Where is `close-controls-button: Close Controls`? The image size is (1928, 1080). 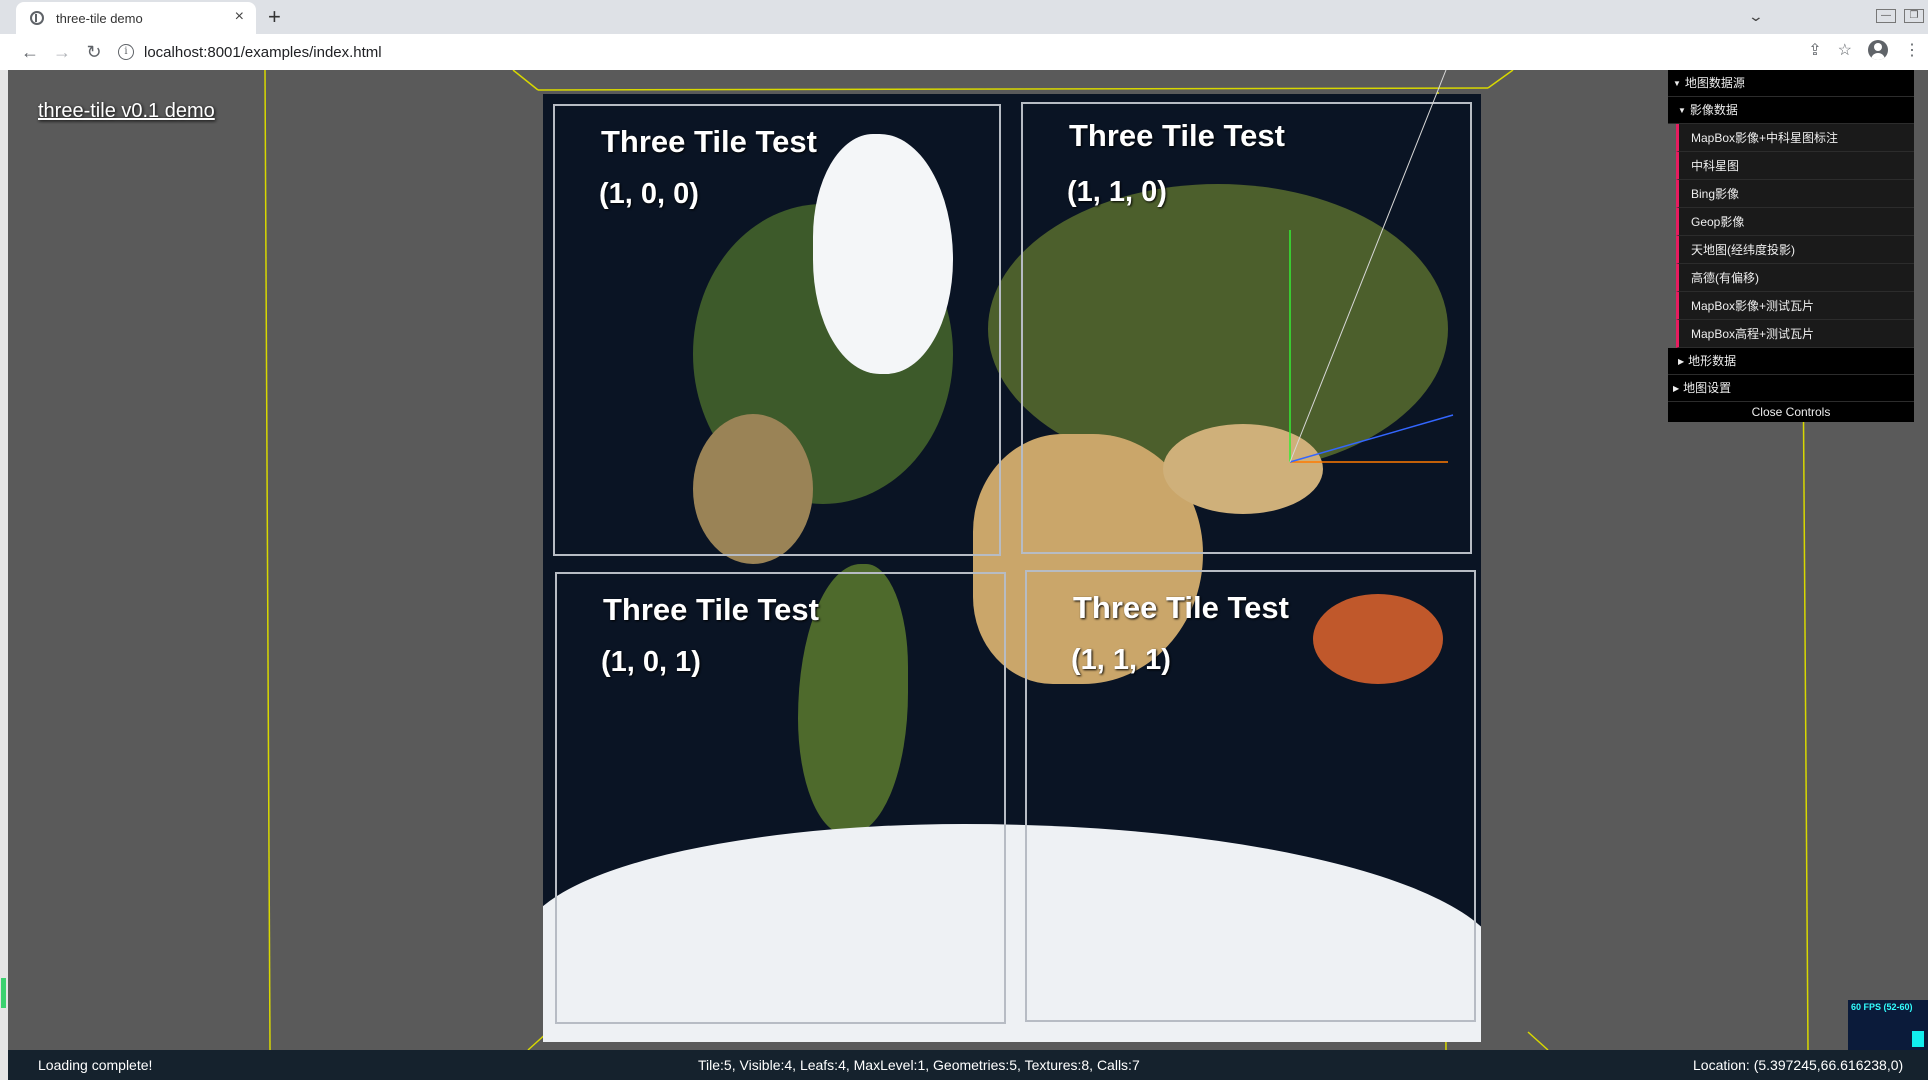
close-controls-button: Close Controls is located at coordinates (1791, 412).